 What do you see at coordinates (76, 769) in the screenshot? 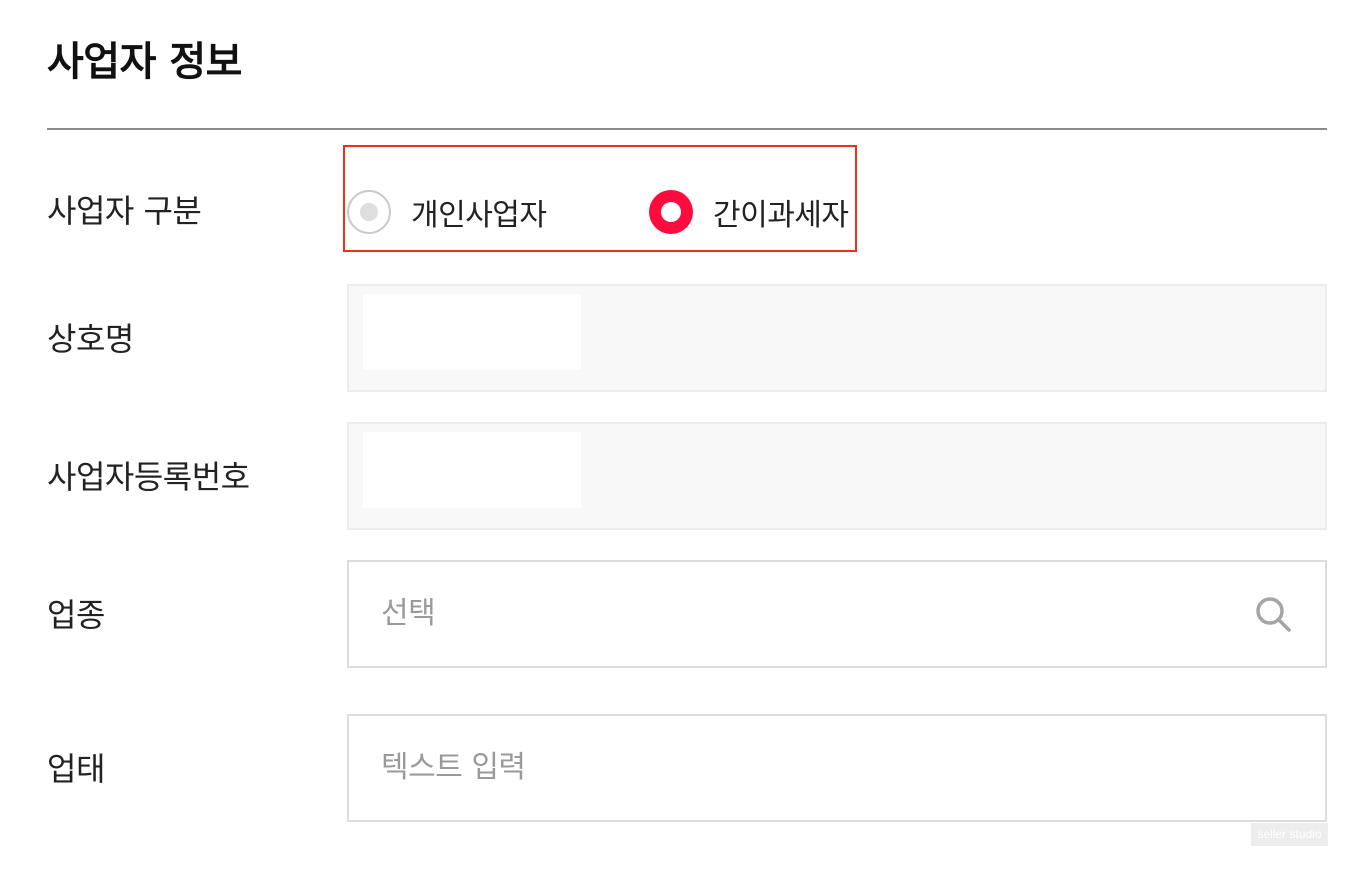
I see `business-category-label: 업태` at bounding box center [76, 769].